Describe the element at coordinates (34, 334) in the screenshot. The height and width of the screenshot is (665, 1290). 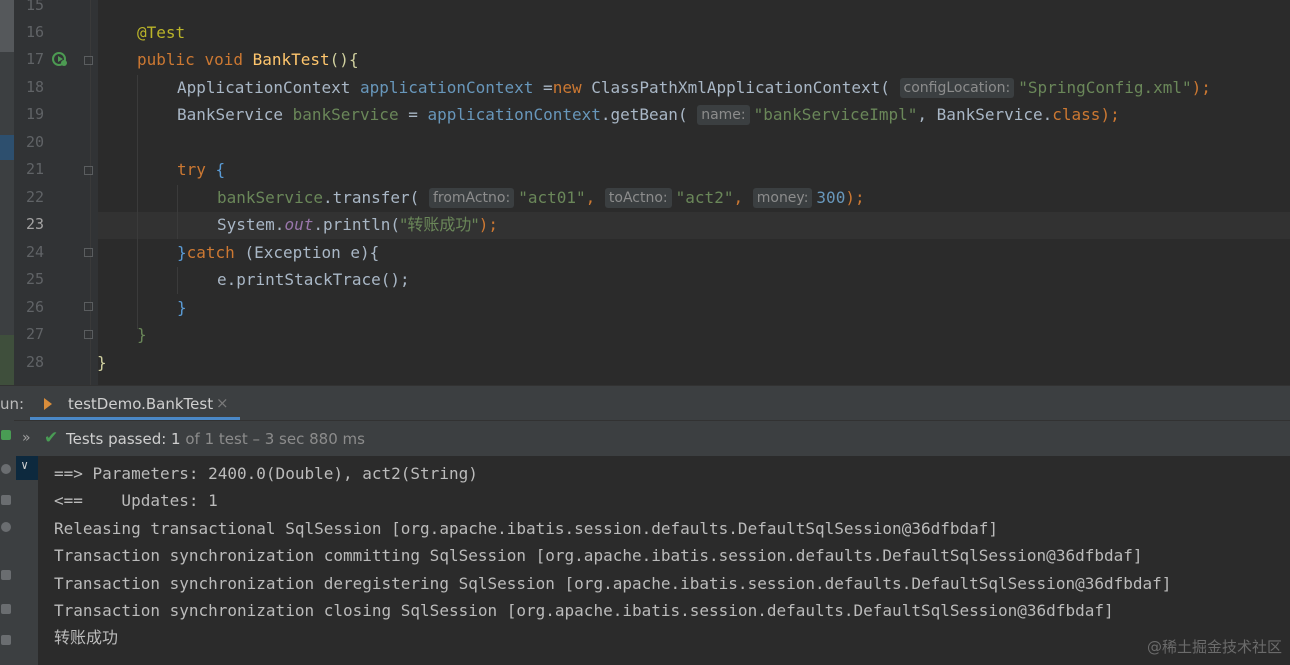
I see `line-number: 27` at that location.